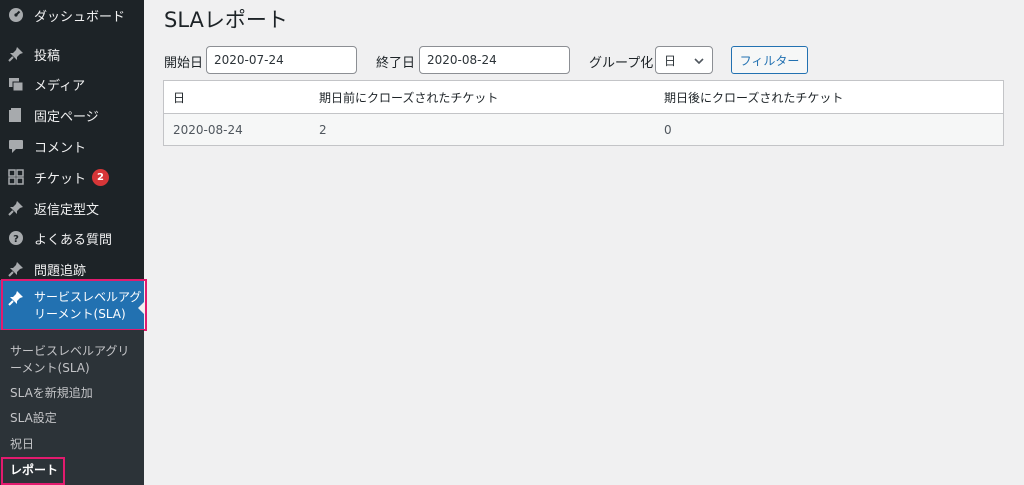 Image resolution: width=1024 pixels, height=485 pixels. Describe the element at coordinates (281, 60) in the screenshot. I see `start-date-input` at that location.